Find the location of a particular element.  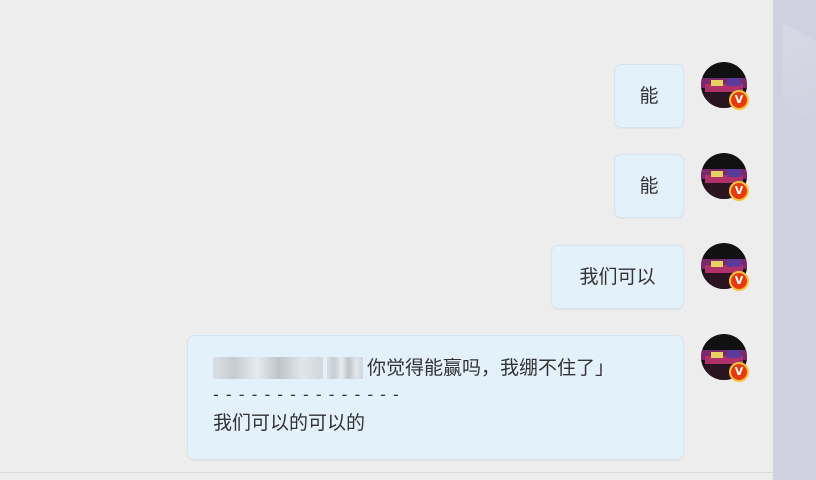

reply-text: 我们可以的可以的 is located at coordinates (289, 423).